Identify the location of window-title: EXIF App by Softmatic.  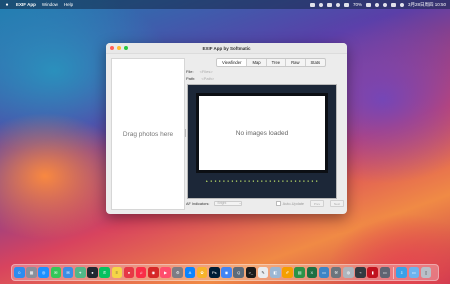
(226, 48).